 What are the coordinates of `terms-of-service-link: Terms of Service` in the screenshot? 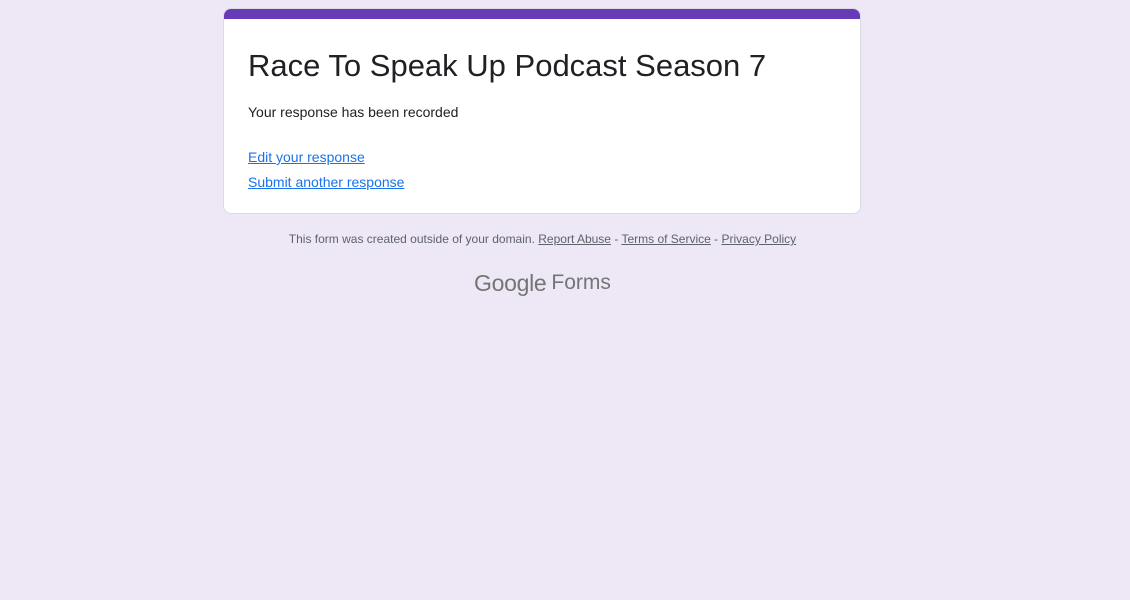 It's located at (665, 239).